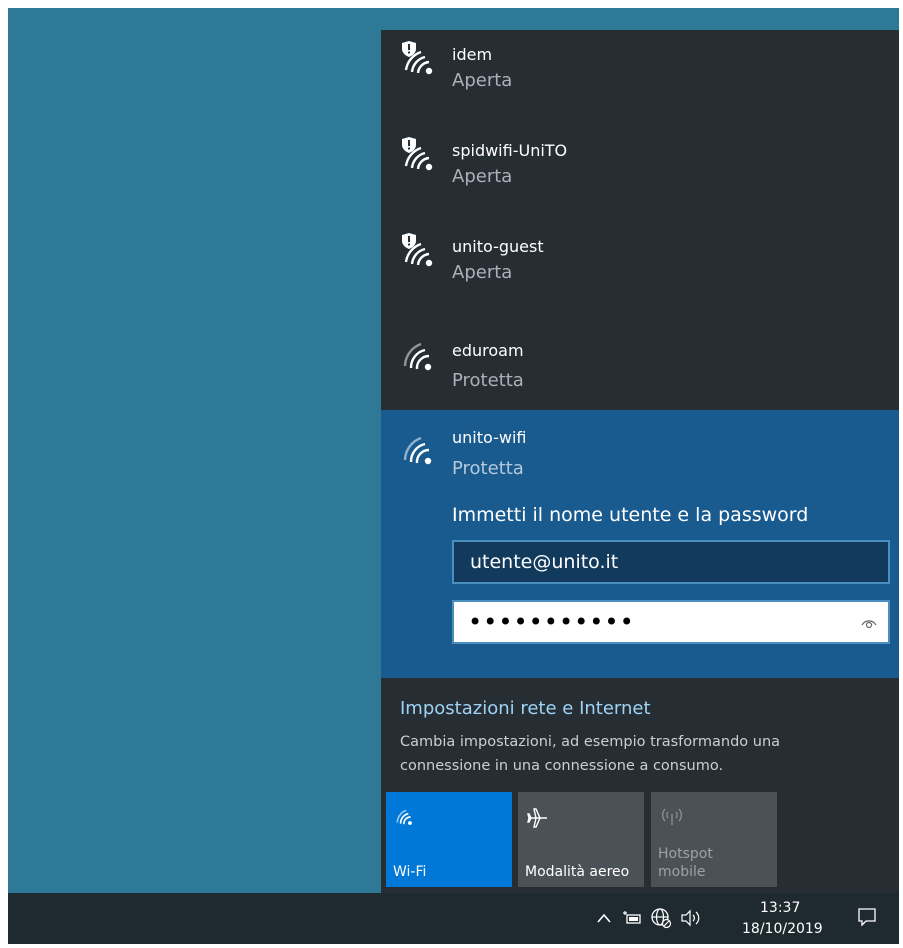 Image resolution: width=903 pixels, height=948 pixels. What do you see at coordinates (472, 54) in the screenshot?
I see `network-name: idem` at bounding box center [472, 54].